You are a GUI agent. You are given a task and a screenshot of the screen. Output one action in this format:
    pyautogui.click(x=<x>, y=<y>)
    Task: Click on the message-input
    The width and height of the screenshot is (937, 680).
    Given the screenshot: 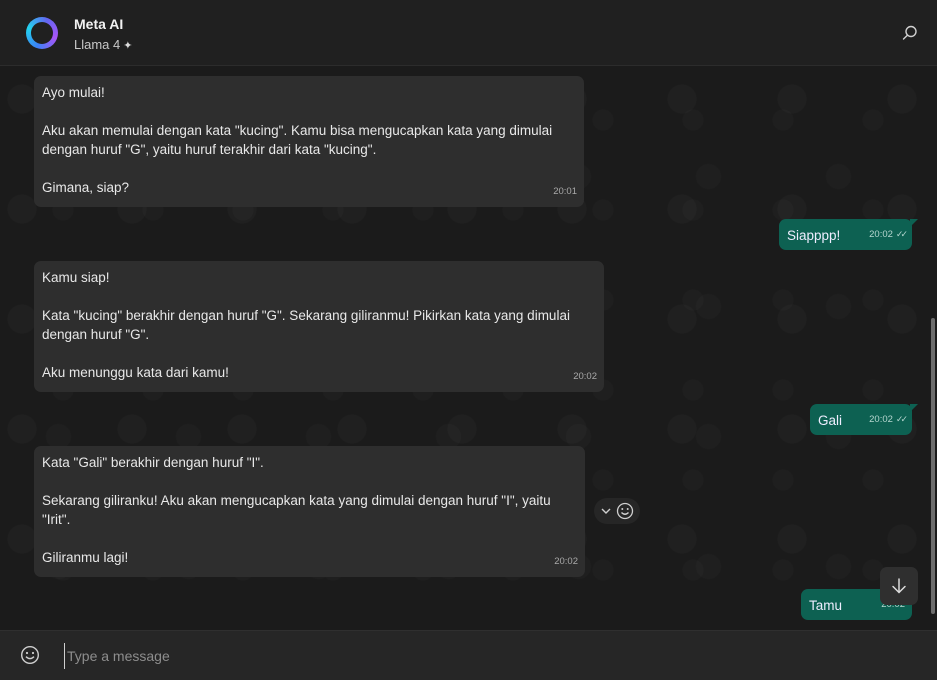 What is the action you would take?
    pyautogui.click(x=474, y=656)
    